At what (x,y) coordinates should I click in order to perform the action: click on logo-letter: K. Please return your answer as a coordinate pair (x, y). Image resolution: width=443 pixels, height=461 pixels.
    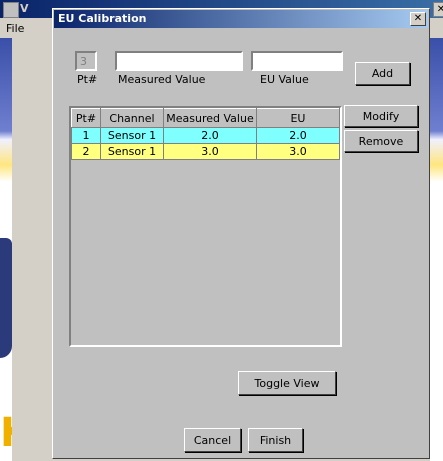
    Looking at the image, I should click on (6, 433).